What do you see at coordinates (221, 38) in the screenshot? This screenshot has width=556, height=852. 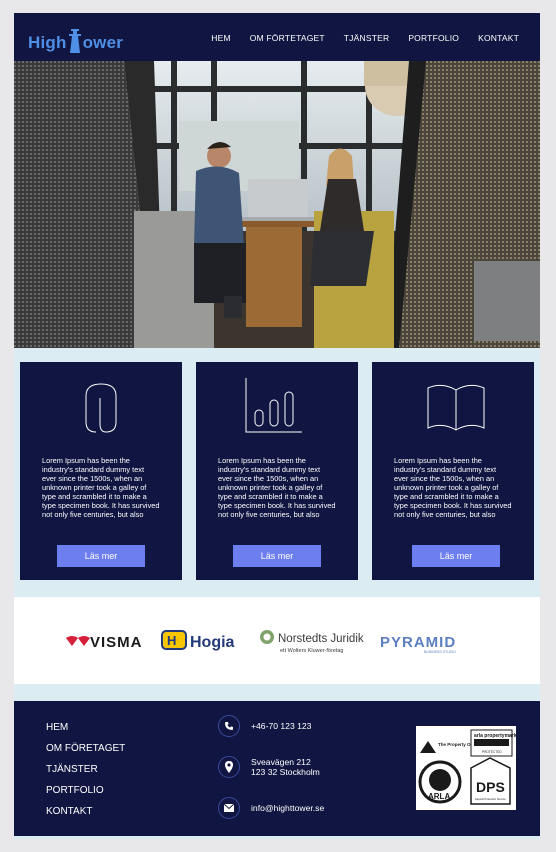 I see `nav-item-hem: HEM` at bounding box center [221, 38].